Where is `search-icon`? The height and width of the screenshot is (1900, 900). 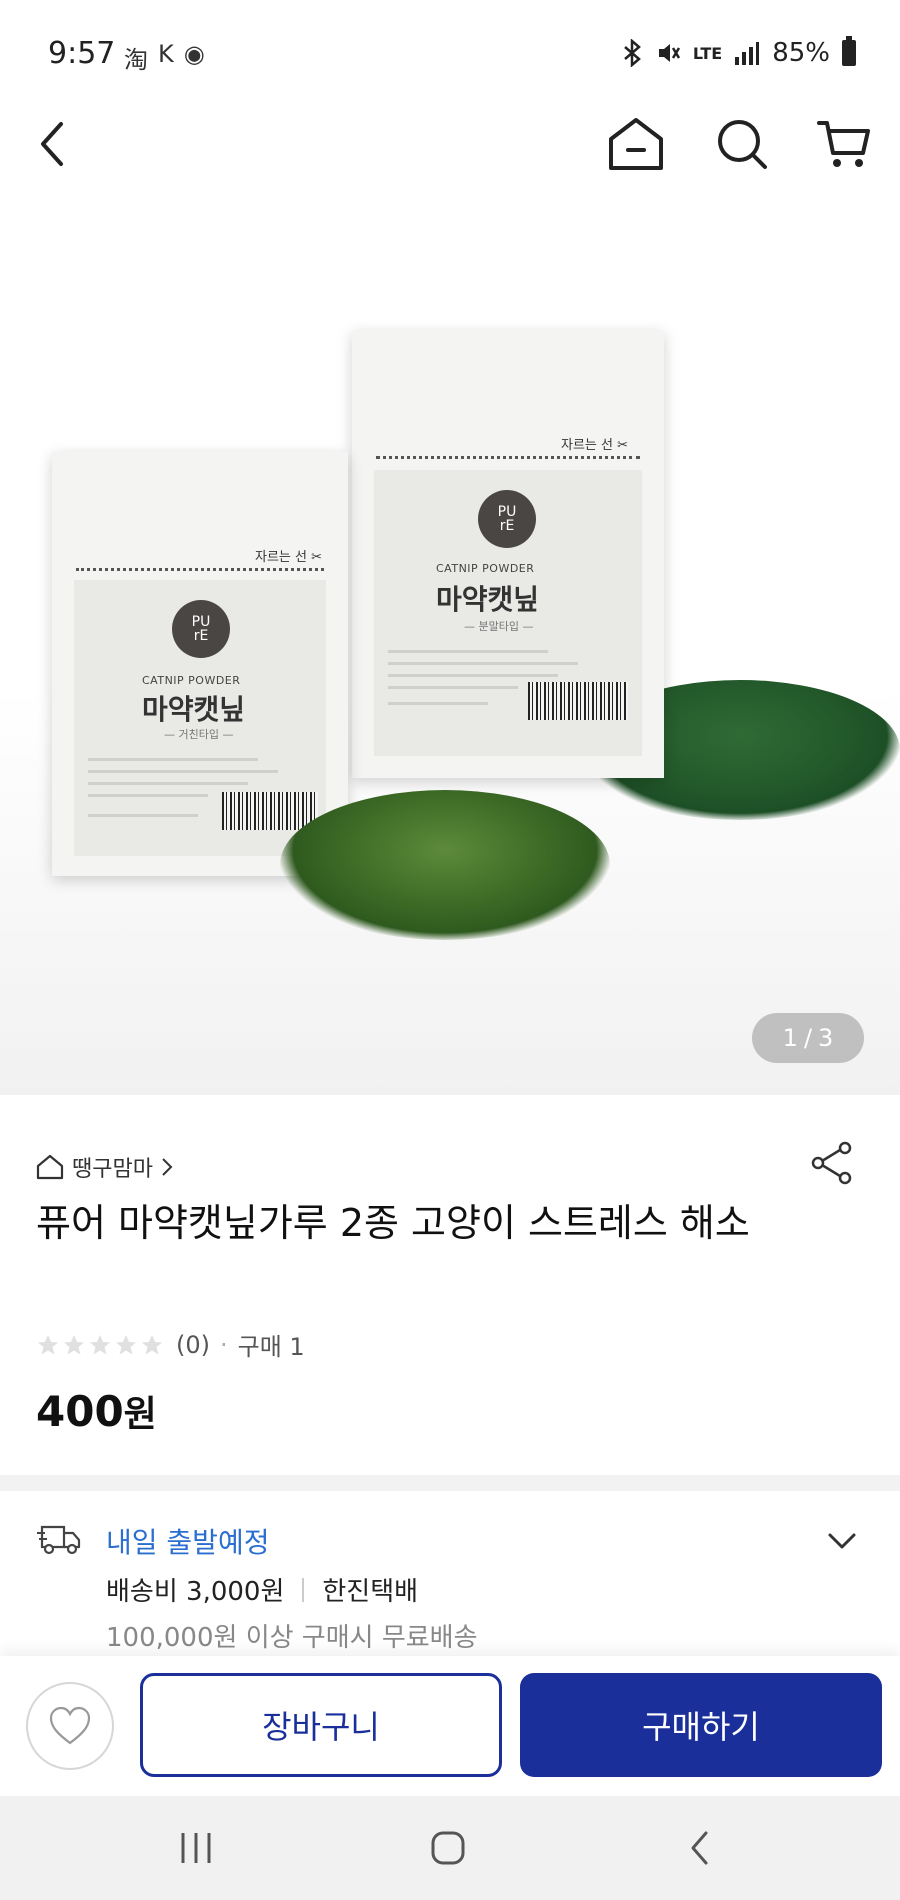
search-icon is located at coordinates (742, 144).